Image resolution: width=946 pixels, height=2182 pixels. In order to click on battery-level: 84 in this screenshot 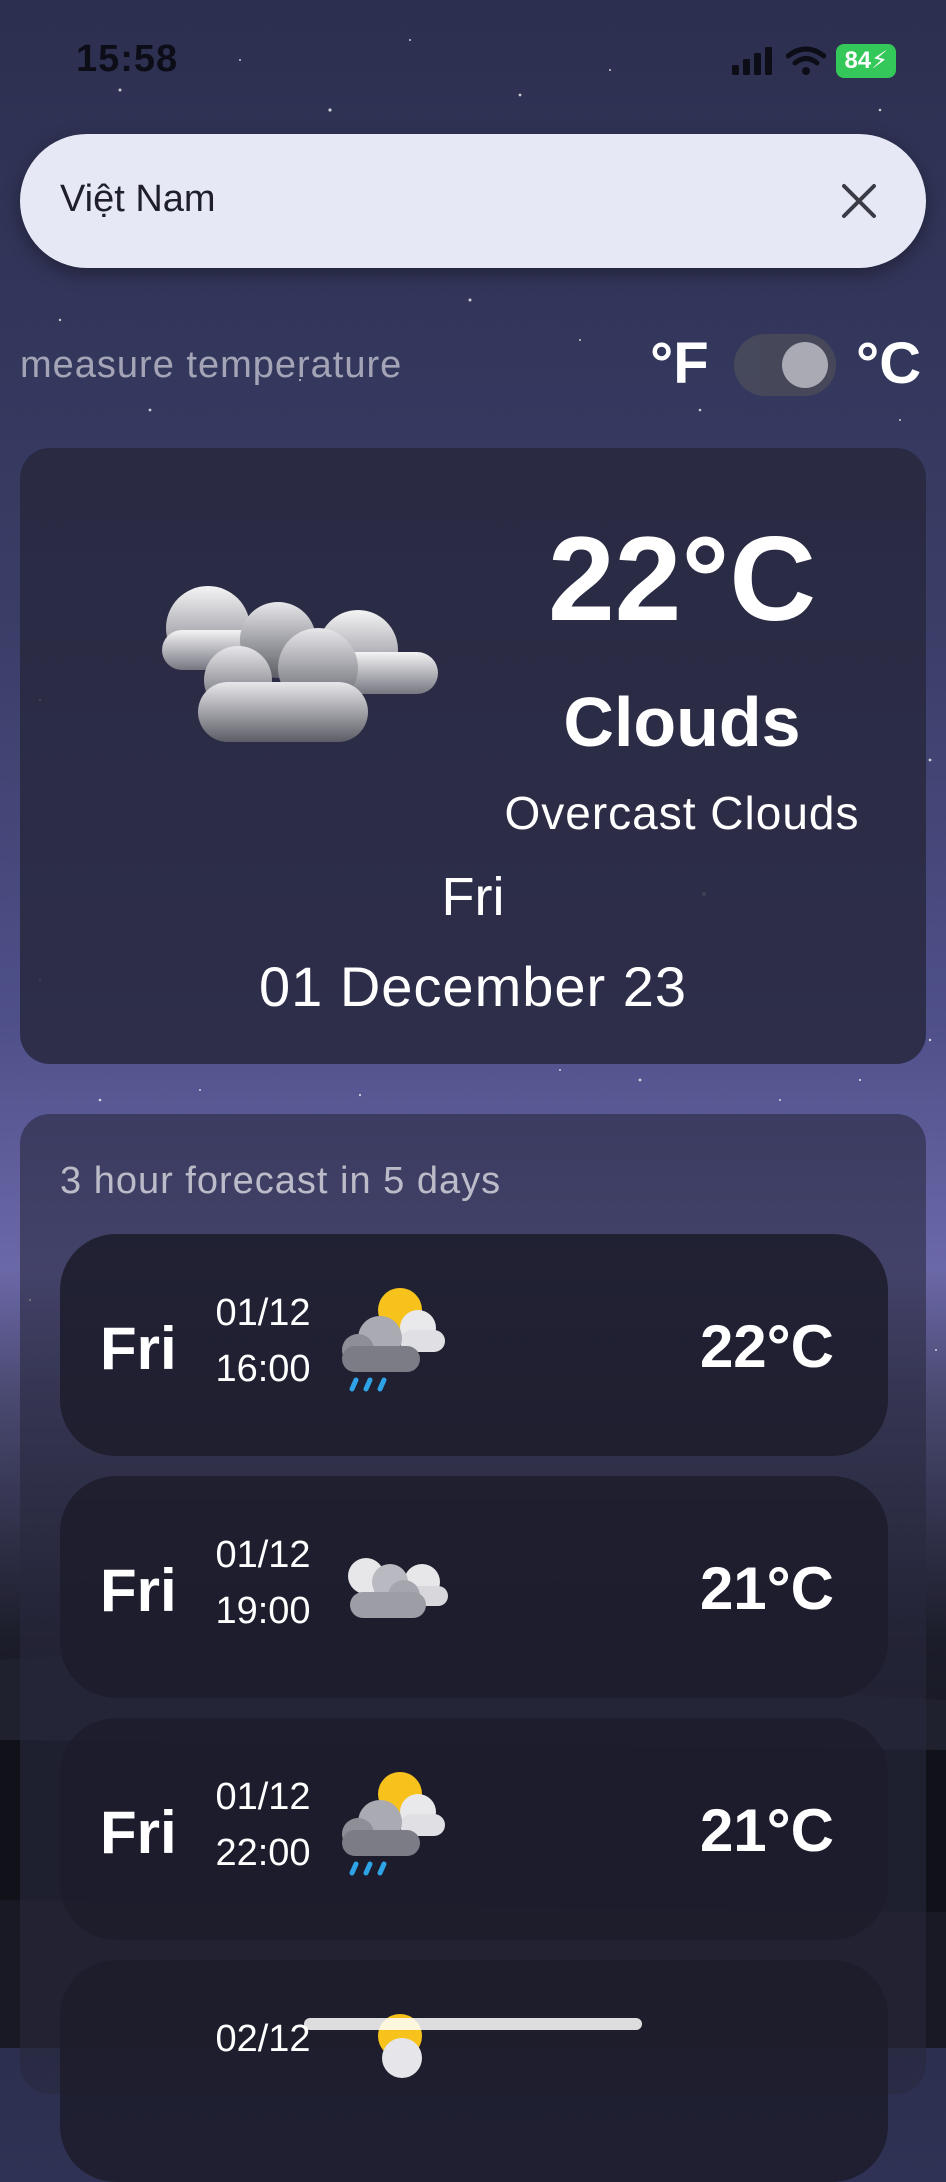, I will do `click(858, 60)`.